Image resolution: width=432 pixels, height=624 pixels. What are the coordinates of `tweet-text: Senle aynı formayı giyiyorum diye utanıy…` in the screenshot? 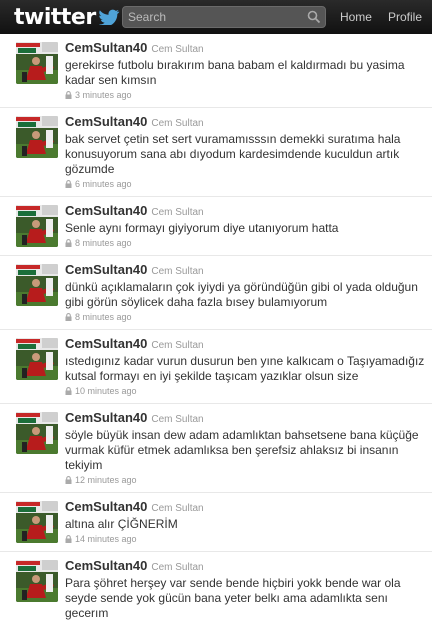 It's located at (202, 228).